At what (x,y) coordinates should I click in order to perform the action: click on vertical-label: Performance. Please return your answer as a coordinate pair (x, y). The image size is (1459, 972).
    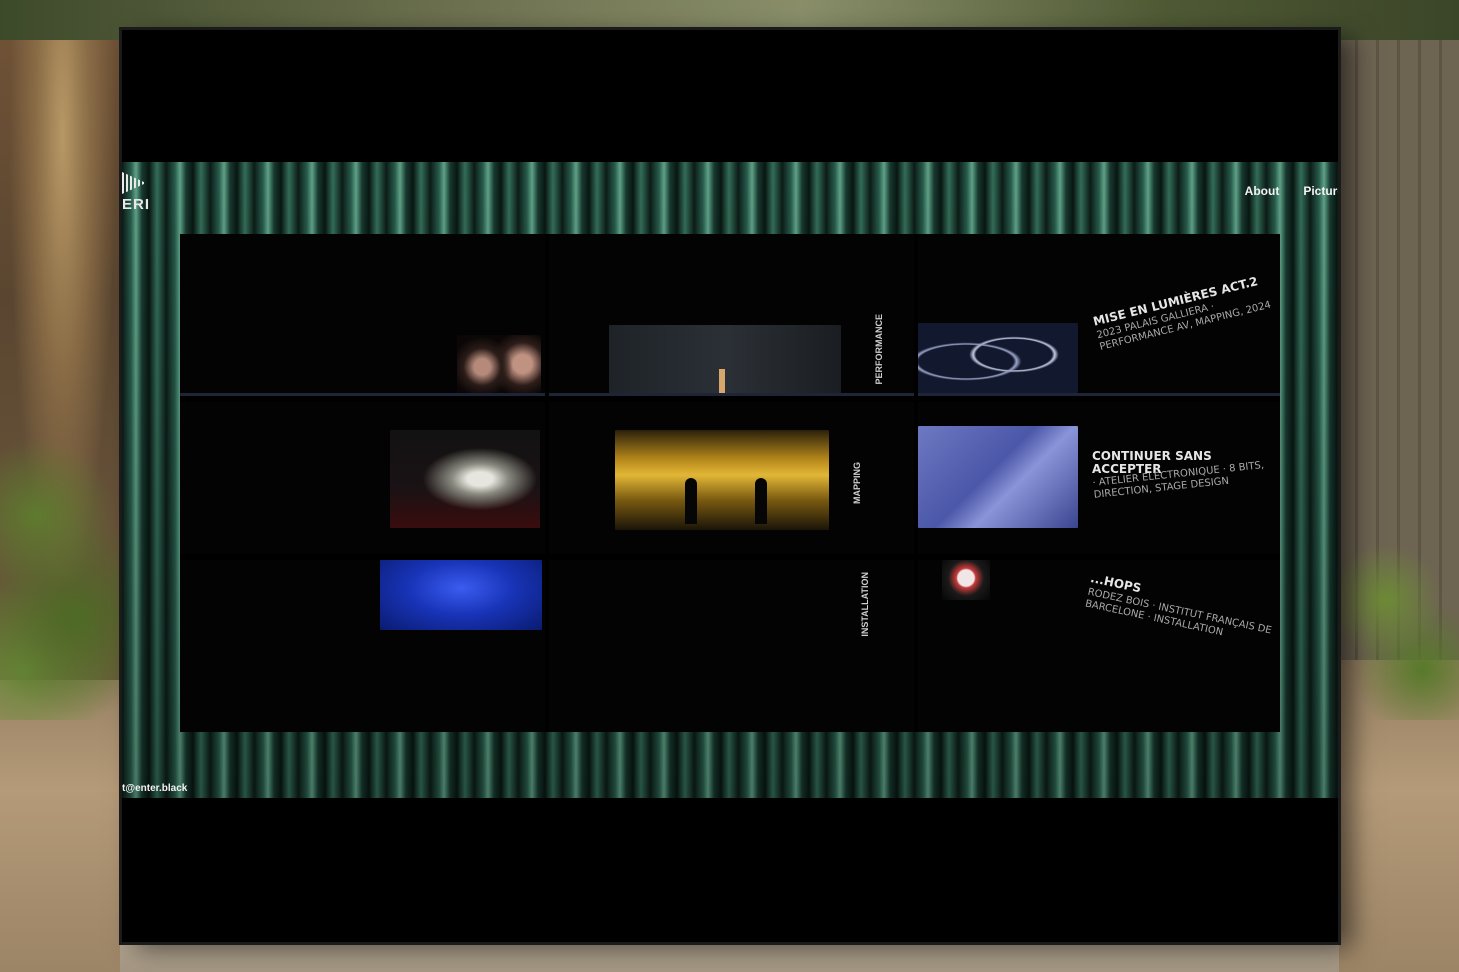
    Looking at the image, I should click on (879, 349).